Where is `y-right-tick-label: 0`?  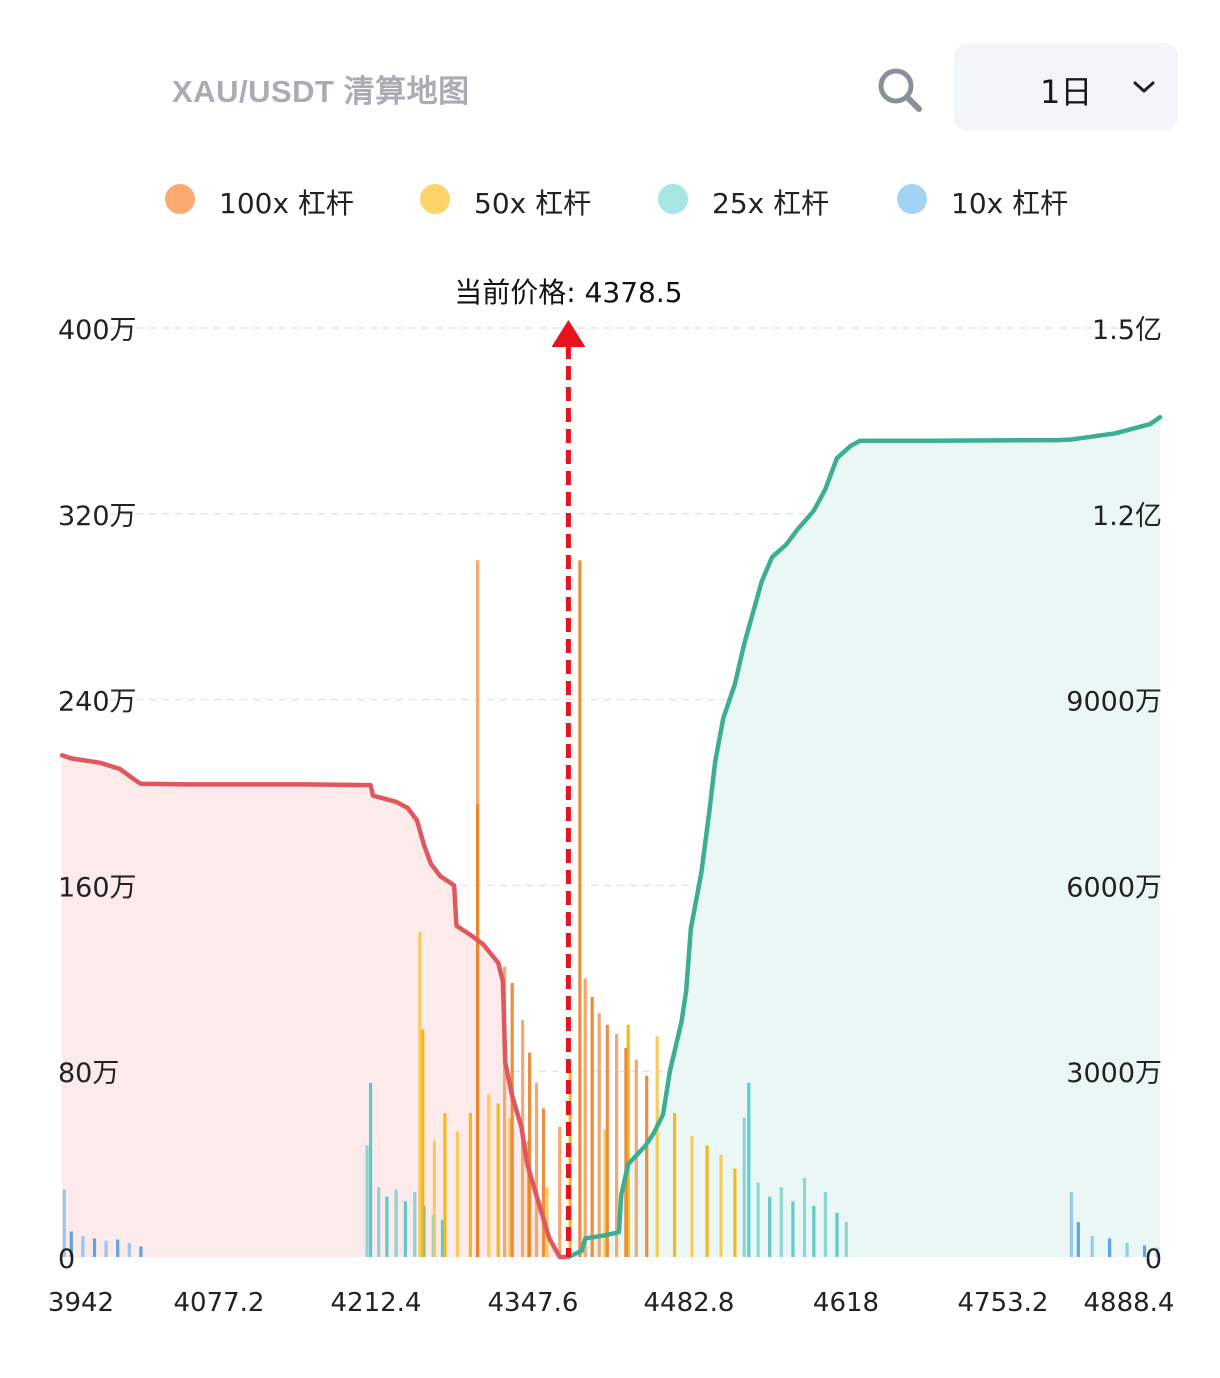 y-right-tick-label: 0 is located at coordinates (1153, 1259).